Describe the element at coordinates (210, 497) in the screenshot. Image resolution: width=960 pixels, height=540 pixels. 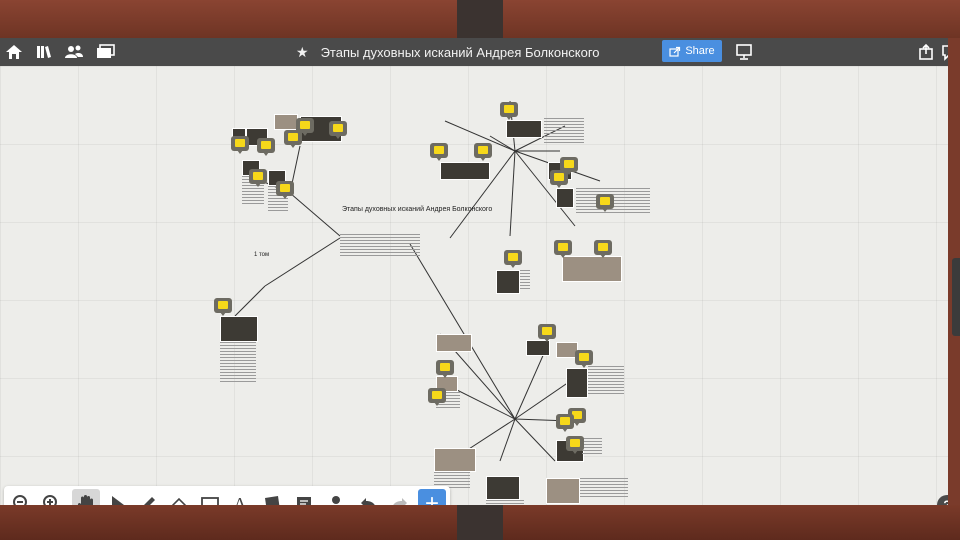
I see `rectangle-icon` at that location.